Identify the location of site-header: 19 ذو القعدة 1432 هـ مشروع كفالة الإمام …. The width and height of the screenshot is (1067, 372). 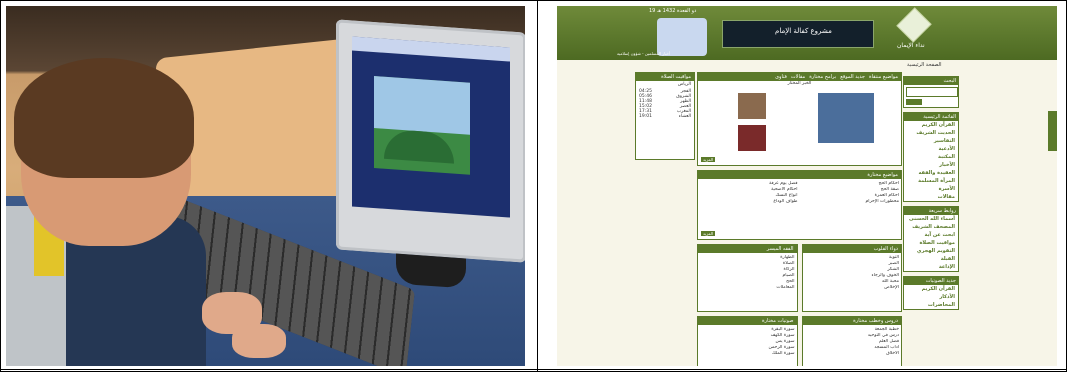
(807, 33).